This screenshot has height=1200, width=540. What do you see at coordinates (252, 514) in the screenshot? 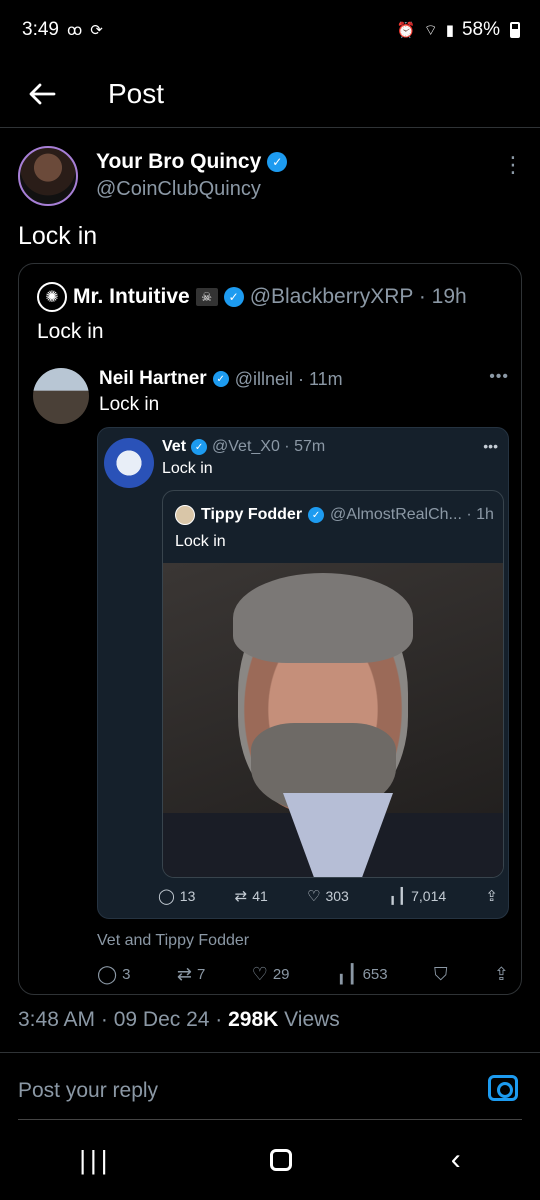
I see `inner-author-name: Tippy Fodder` at bounding box center [252, 514].